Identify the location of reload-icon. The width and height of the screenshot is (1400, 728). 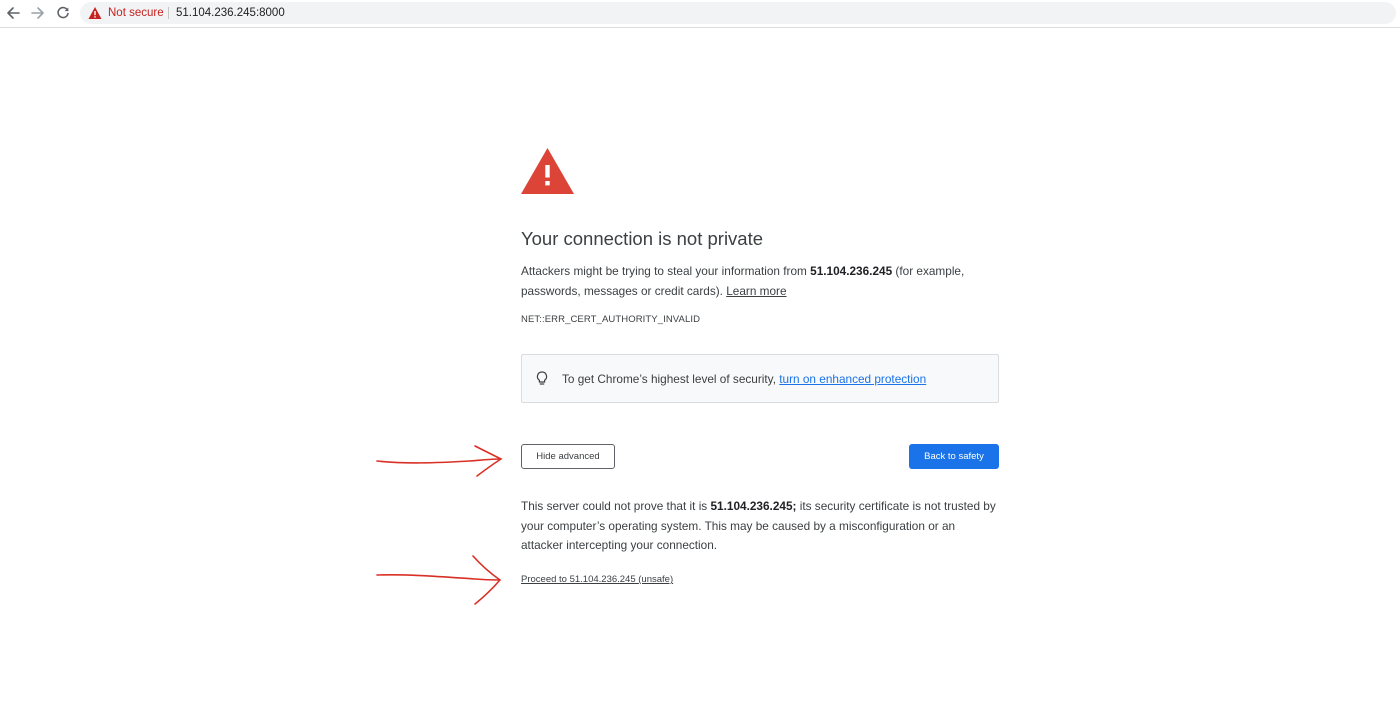
(63, 13).